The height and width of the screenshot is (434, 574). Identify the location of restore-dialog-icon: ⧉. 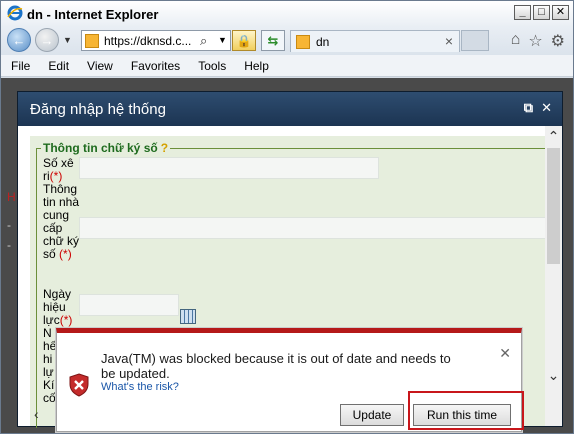
(528, 108).